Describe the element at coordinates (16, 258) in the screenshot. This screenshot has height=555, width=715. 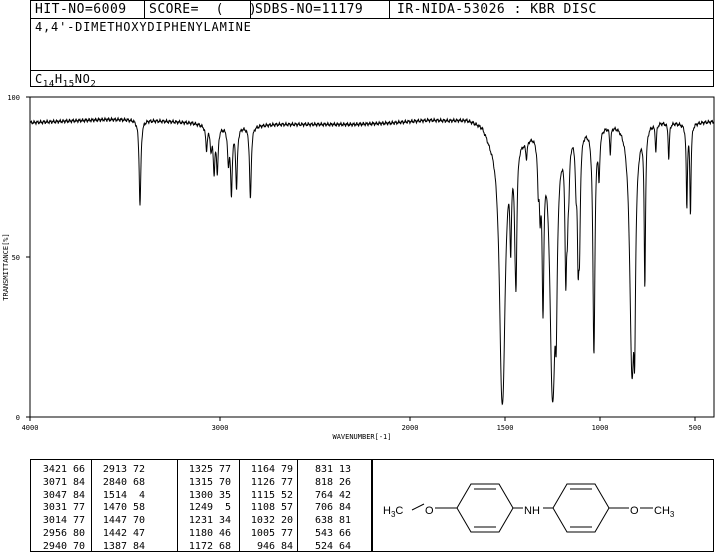
I see `y-tick-label: 50` at that location.